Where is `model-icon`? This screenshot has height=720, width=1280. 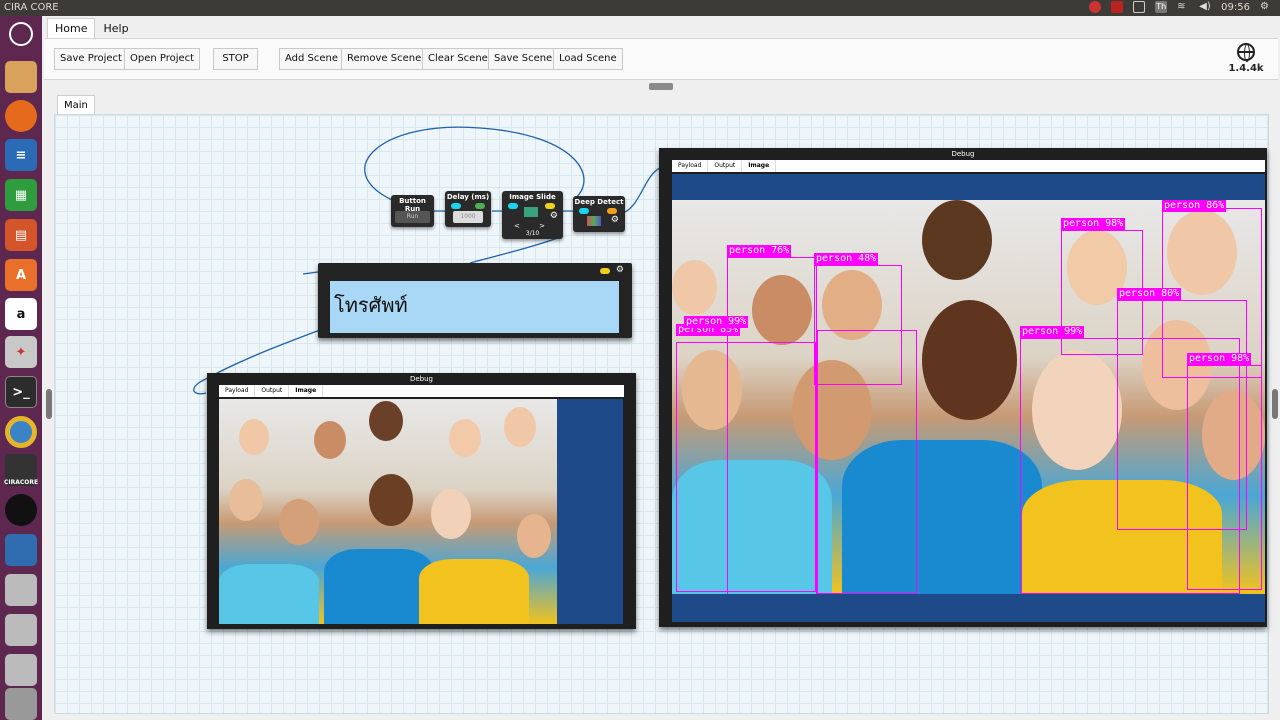
model-icon is located at coordinates (594, 221).